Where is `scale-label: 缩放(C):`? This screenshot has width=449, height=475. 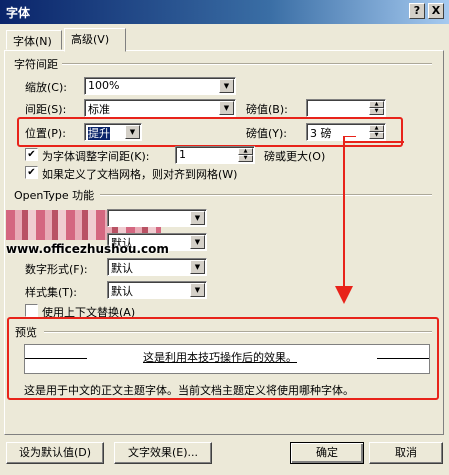
scale-label: 缩放(C): is located at coordinates (46, 87).